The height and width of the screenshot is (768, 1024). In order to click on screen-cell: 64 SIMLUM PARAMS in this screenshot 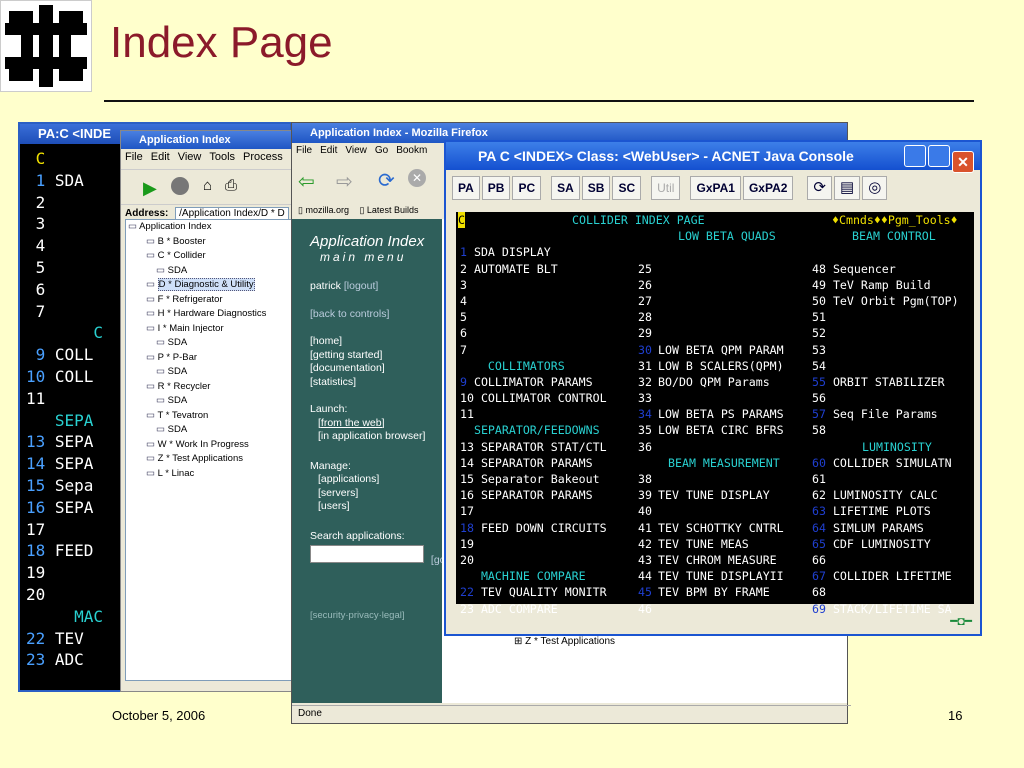, I will do `click(868, 528)`.